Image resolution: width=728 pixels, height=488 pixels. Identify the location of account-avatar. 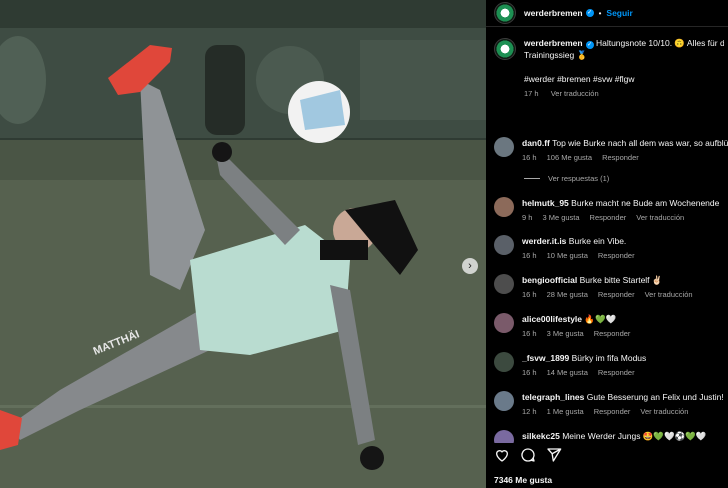
(505, 13).